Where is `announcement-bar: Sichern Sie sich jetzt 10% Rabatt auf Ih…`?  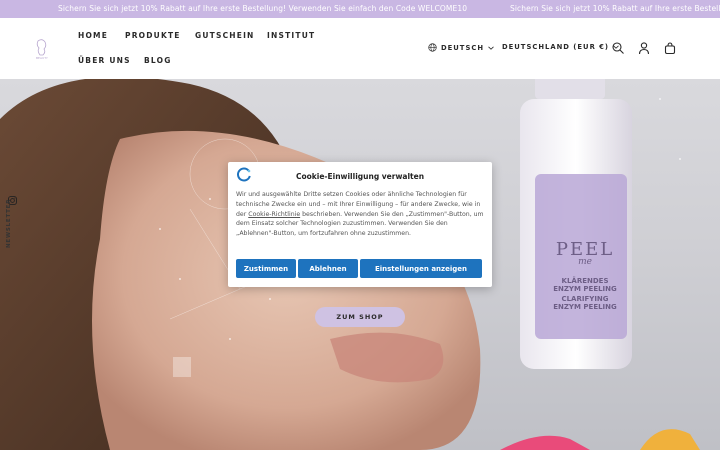
announcement-bar: Sichern Sie sich jetzt 10% Rabatt auf Ih… is located at coordinates (360, 9).